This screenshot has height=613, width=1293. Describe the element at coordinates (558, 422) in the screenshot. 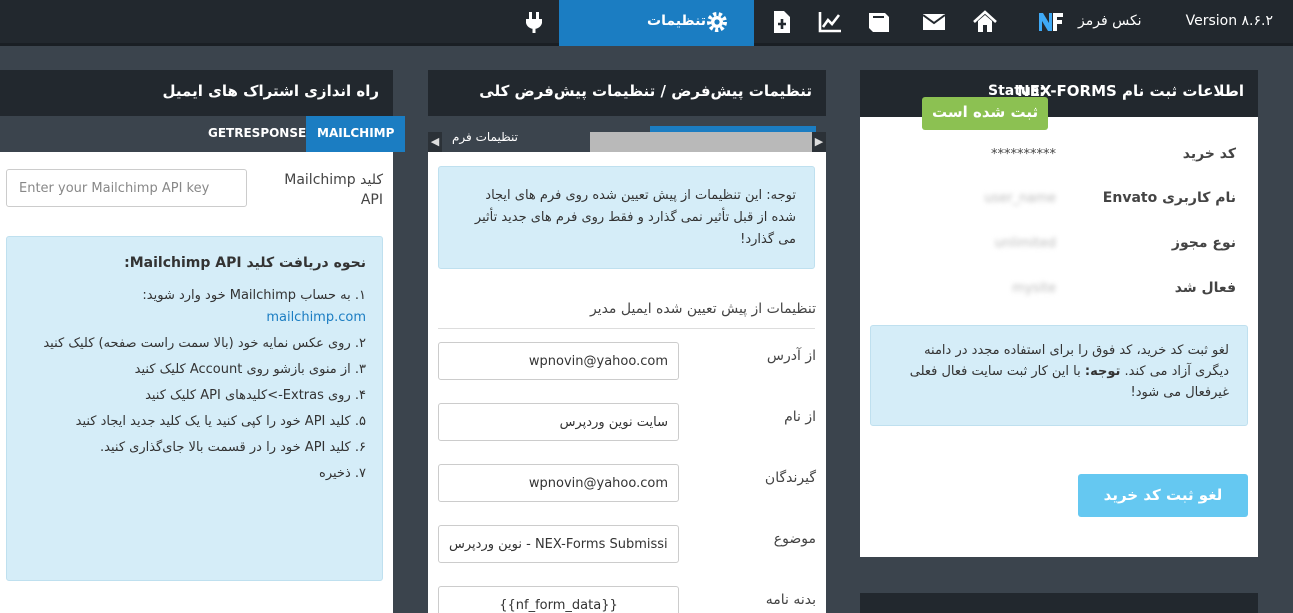

I see `from-name-input` at that location.